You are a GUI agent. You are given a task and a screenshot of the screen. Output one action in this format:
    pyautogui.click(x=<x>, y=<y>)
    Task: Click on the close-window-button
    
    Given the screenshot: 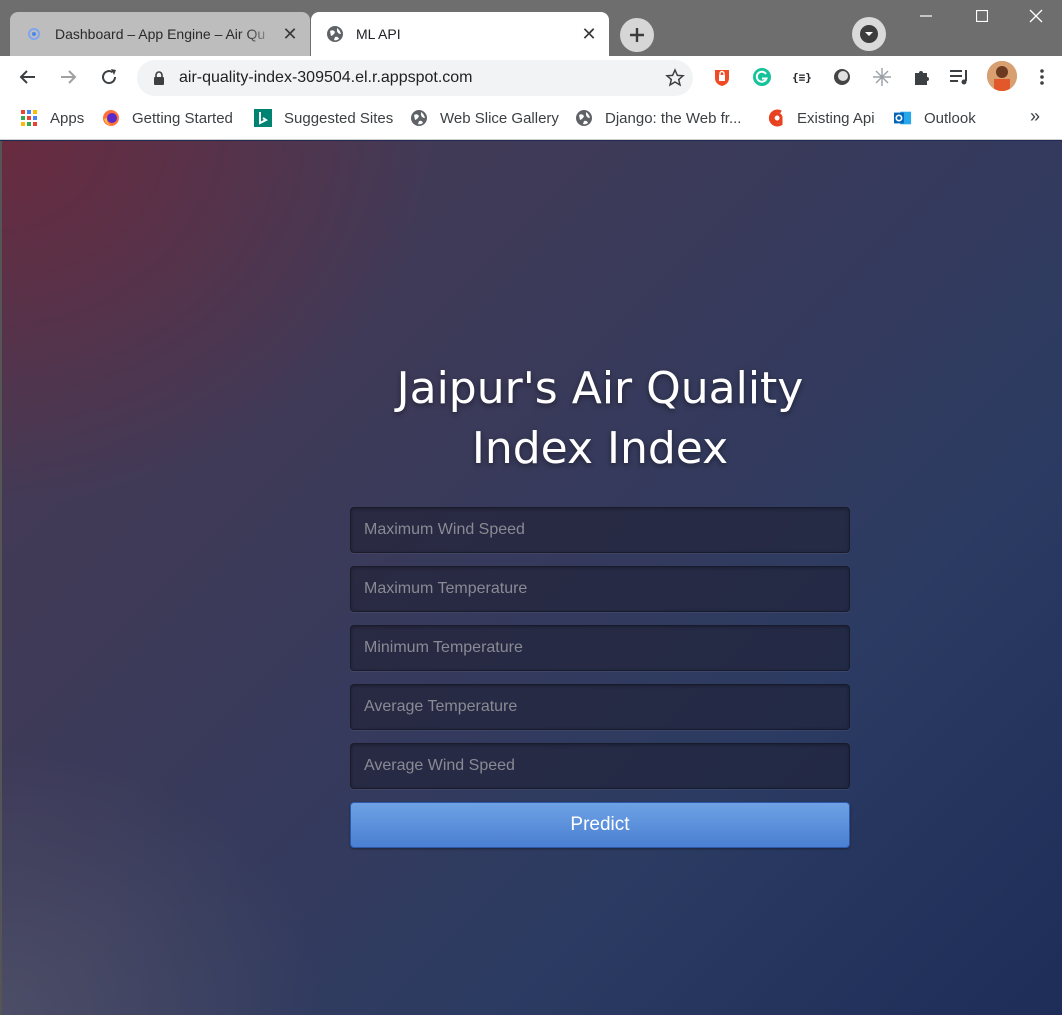 What is the action you would take?
    pyautogui.click(x=1036, y=16)
    